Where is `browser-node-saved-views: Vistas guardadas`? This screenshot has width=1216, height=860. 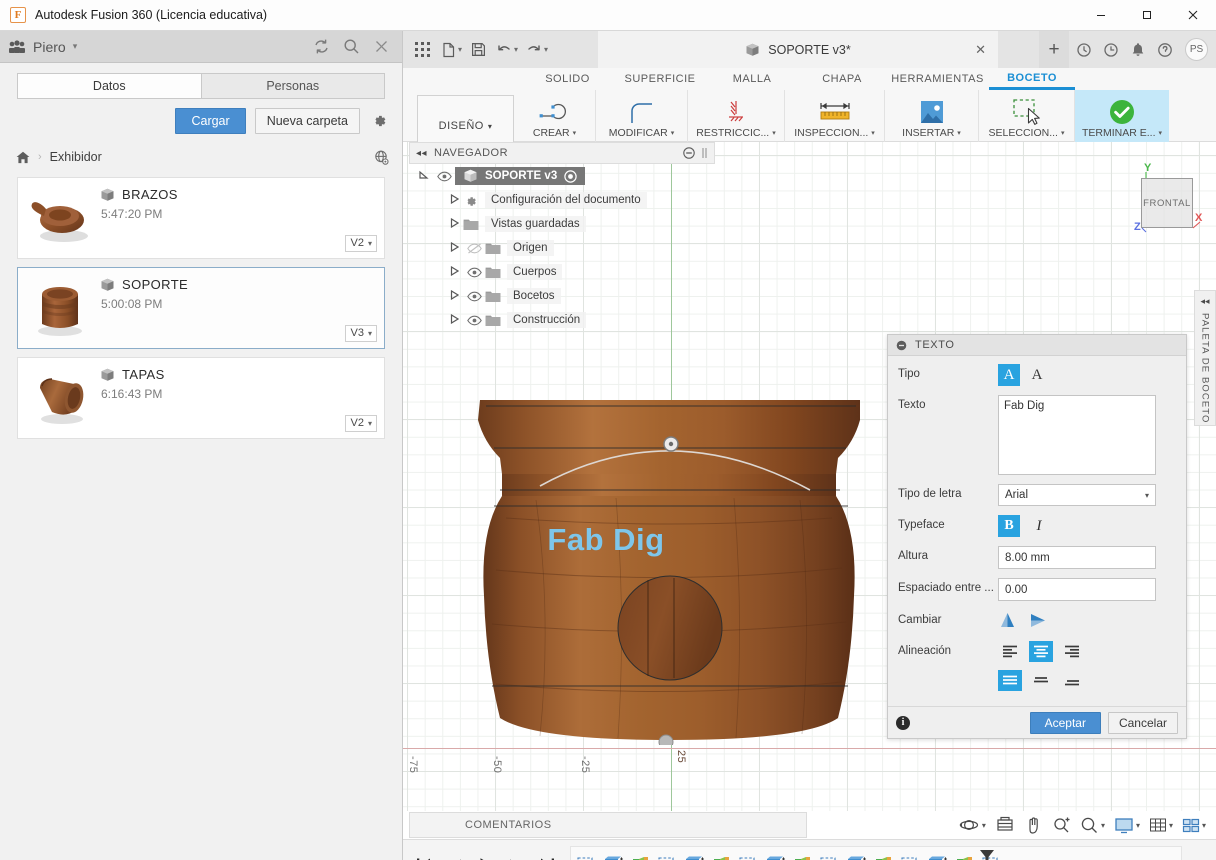
browser-node-saved-views: Vistas guardadas is located at coordinates (562, 224).